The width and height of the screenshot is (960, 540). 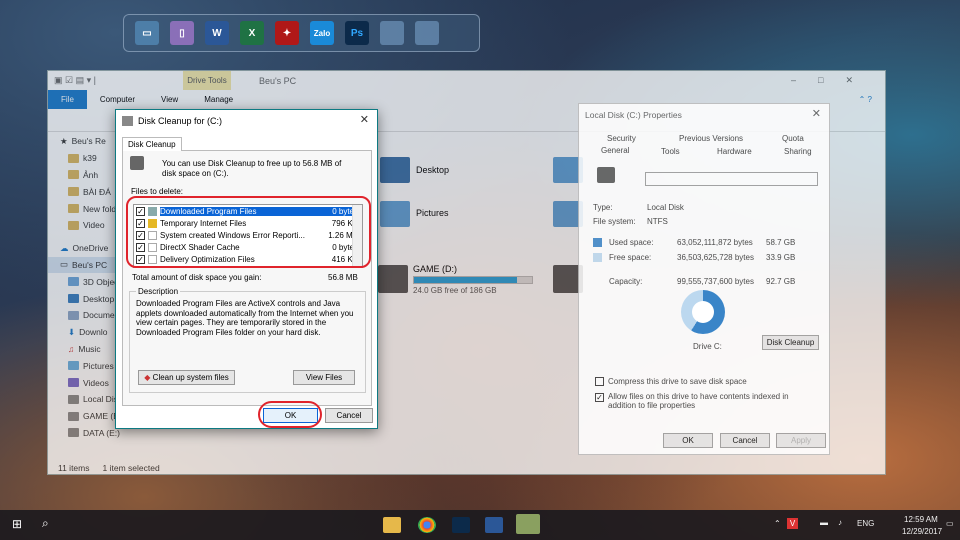 What do you see at coordinates (324, 377) in the screenshot?
I see `view-files-button: View Files` at bounding box center [324, 377].